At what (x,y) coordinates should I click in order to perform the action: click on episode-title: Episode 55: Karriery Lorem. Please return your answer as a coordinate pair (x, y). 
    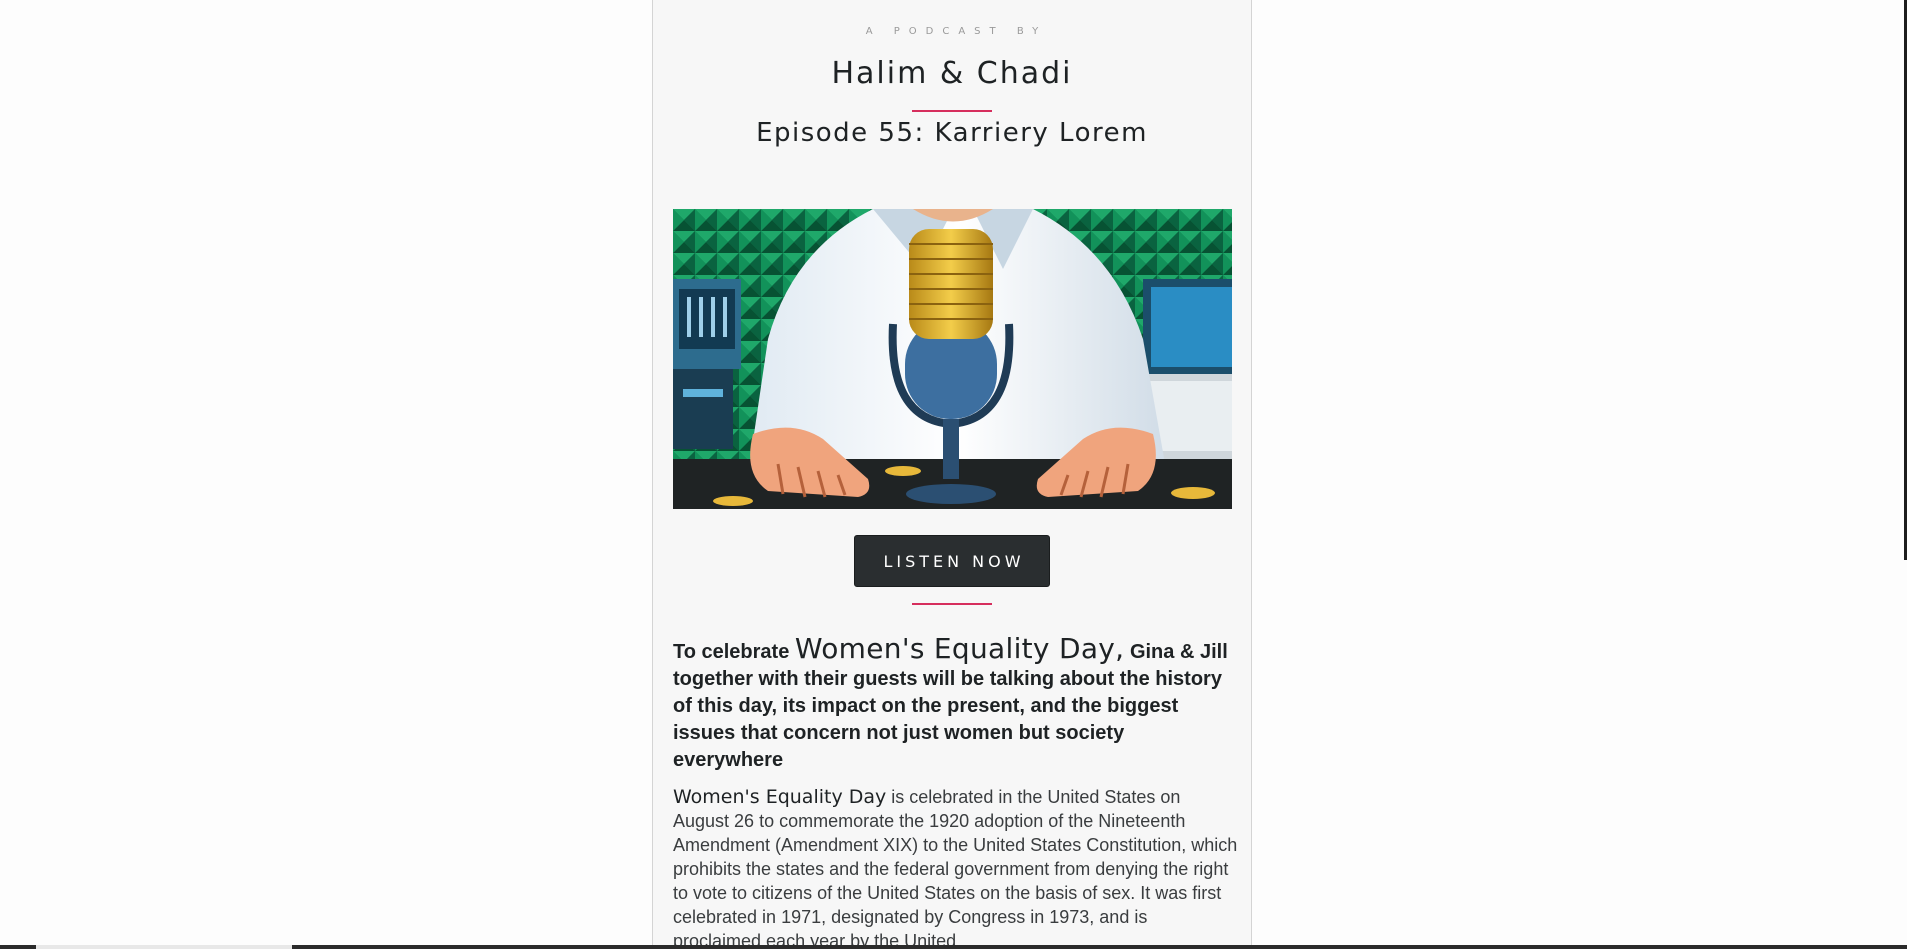
    Looking at the image, I should click on (952, 133).